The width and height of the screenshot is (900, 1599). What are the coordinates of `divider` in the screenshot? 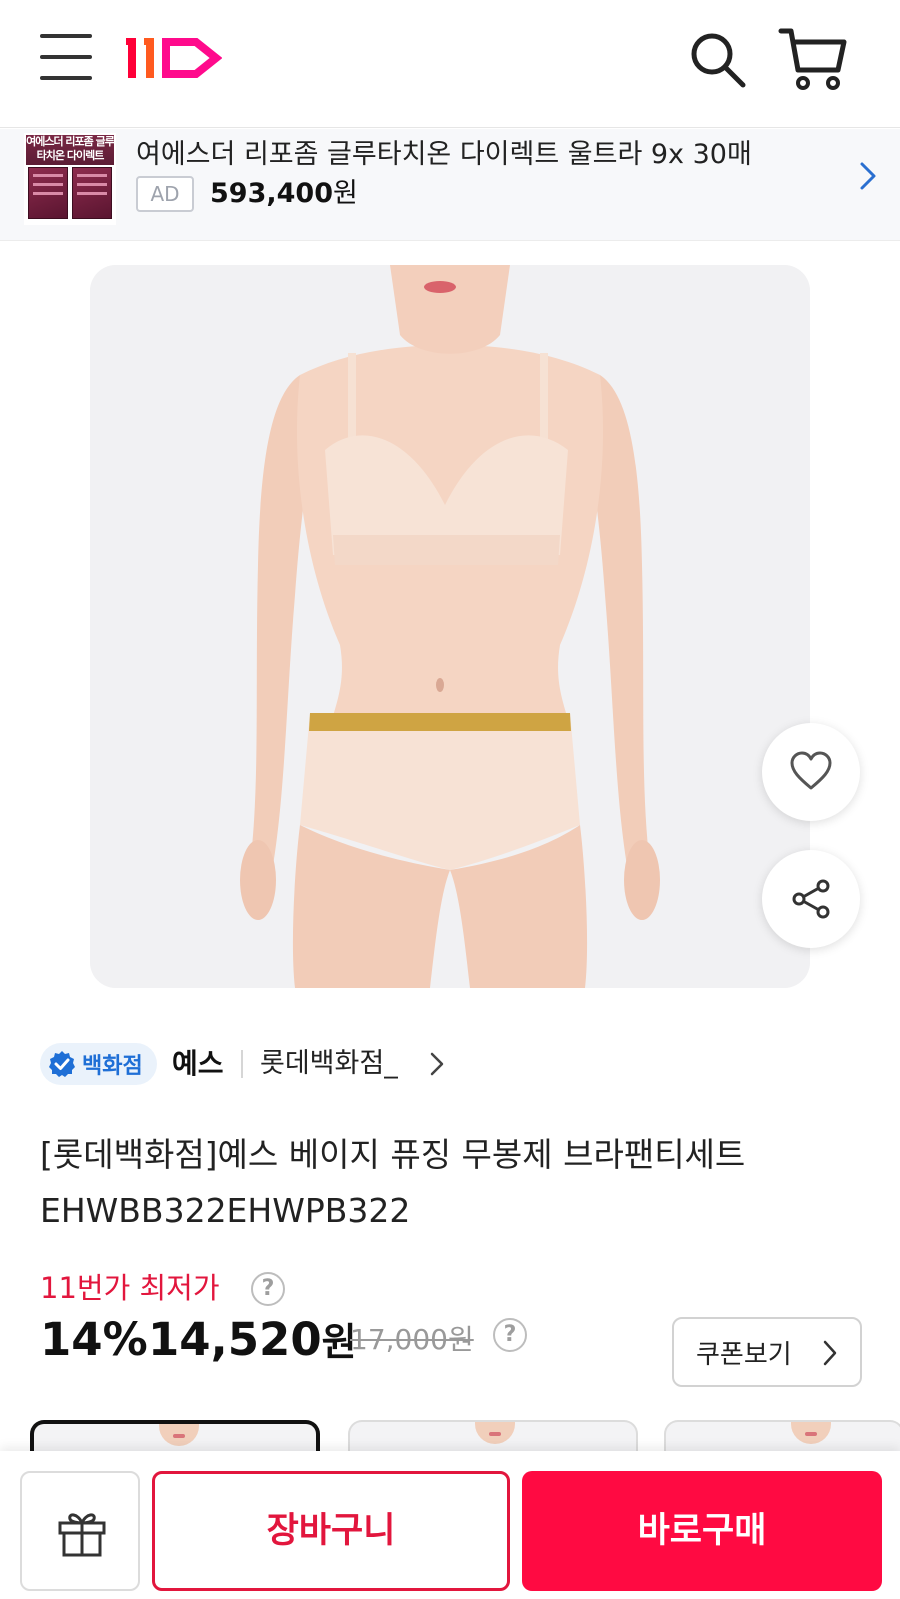 It's located at (242, 1064).